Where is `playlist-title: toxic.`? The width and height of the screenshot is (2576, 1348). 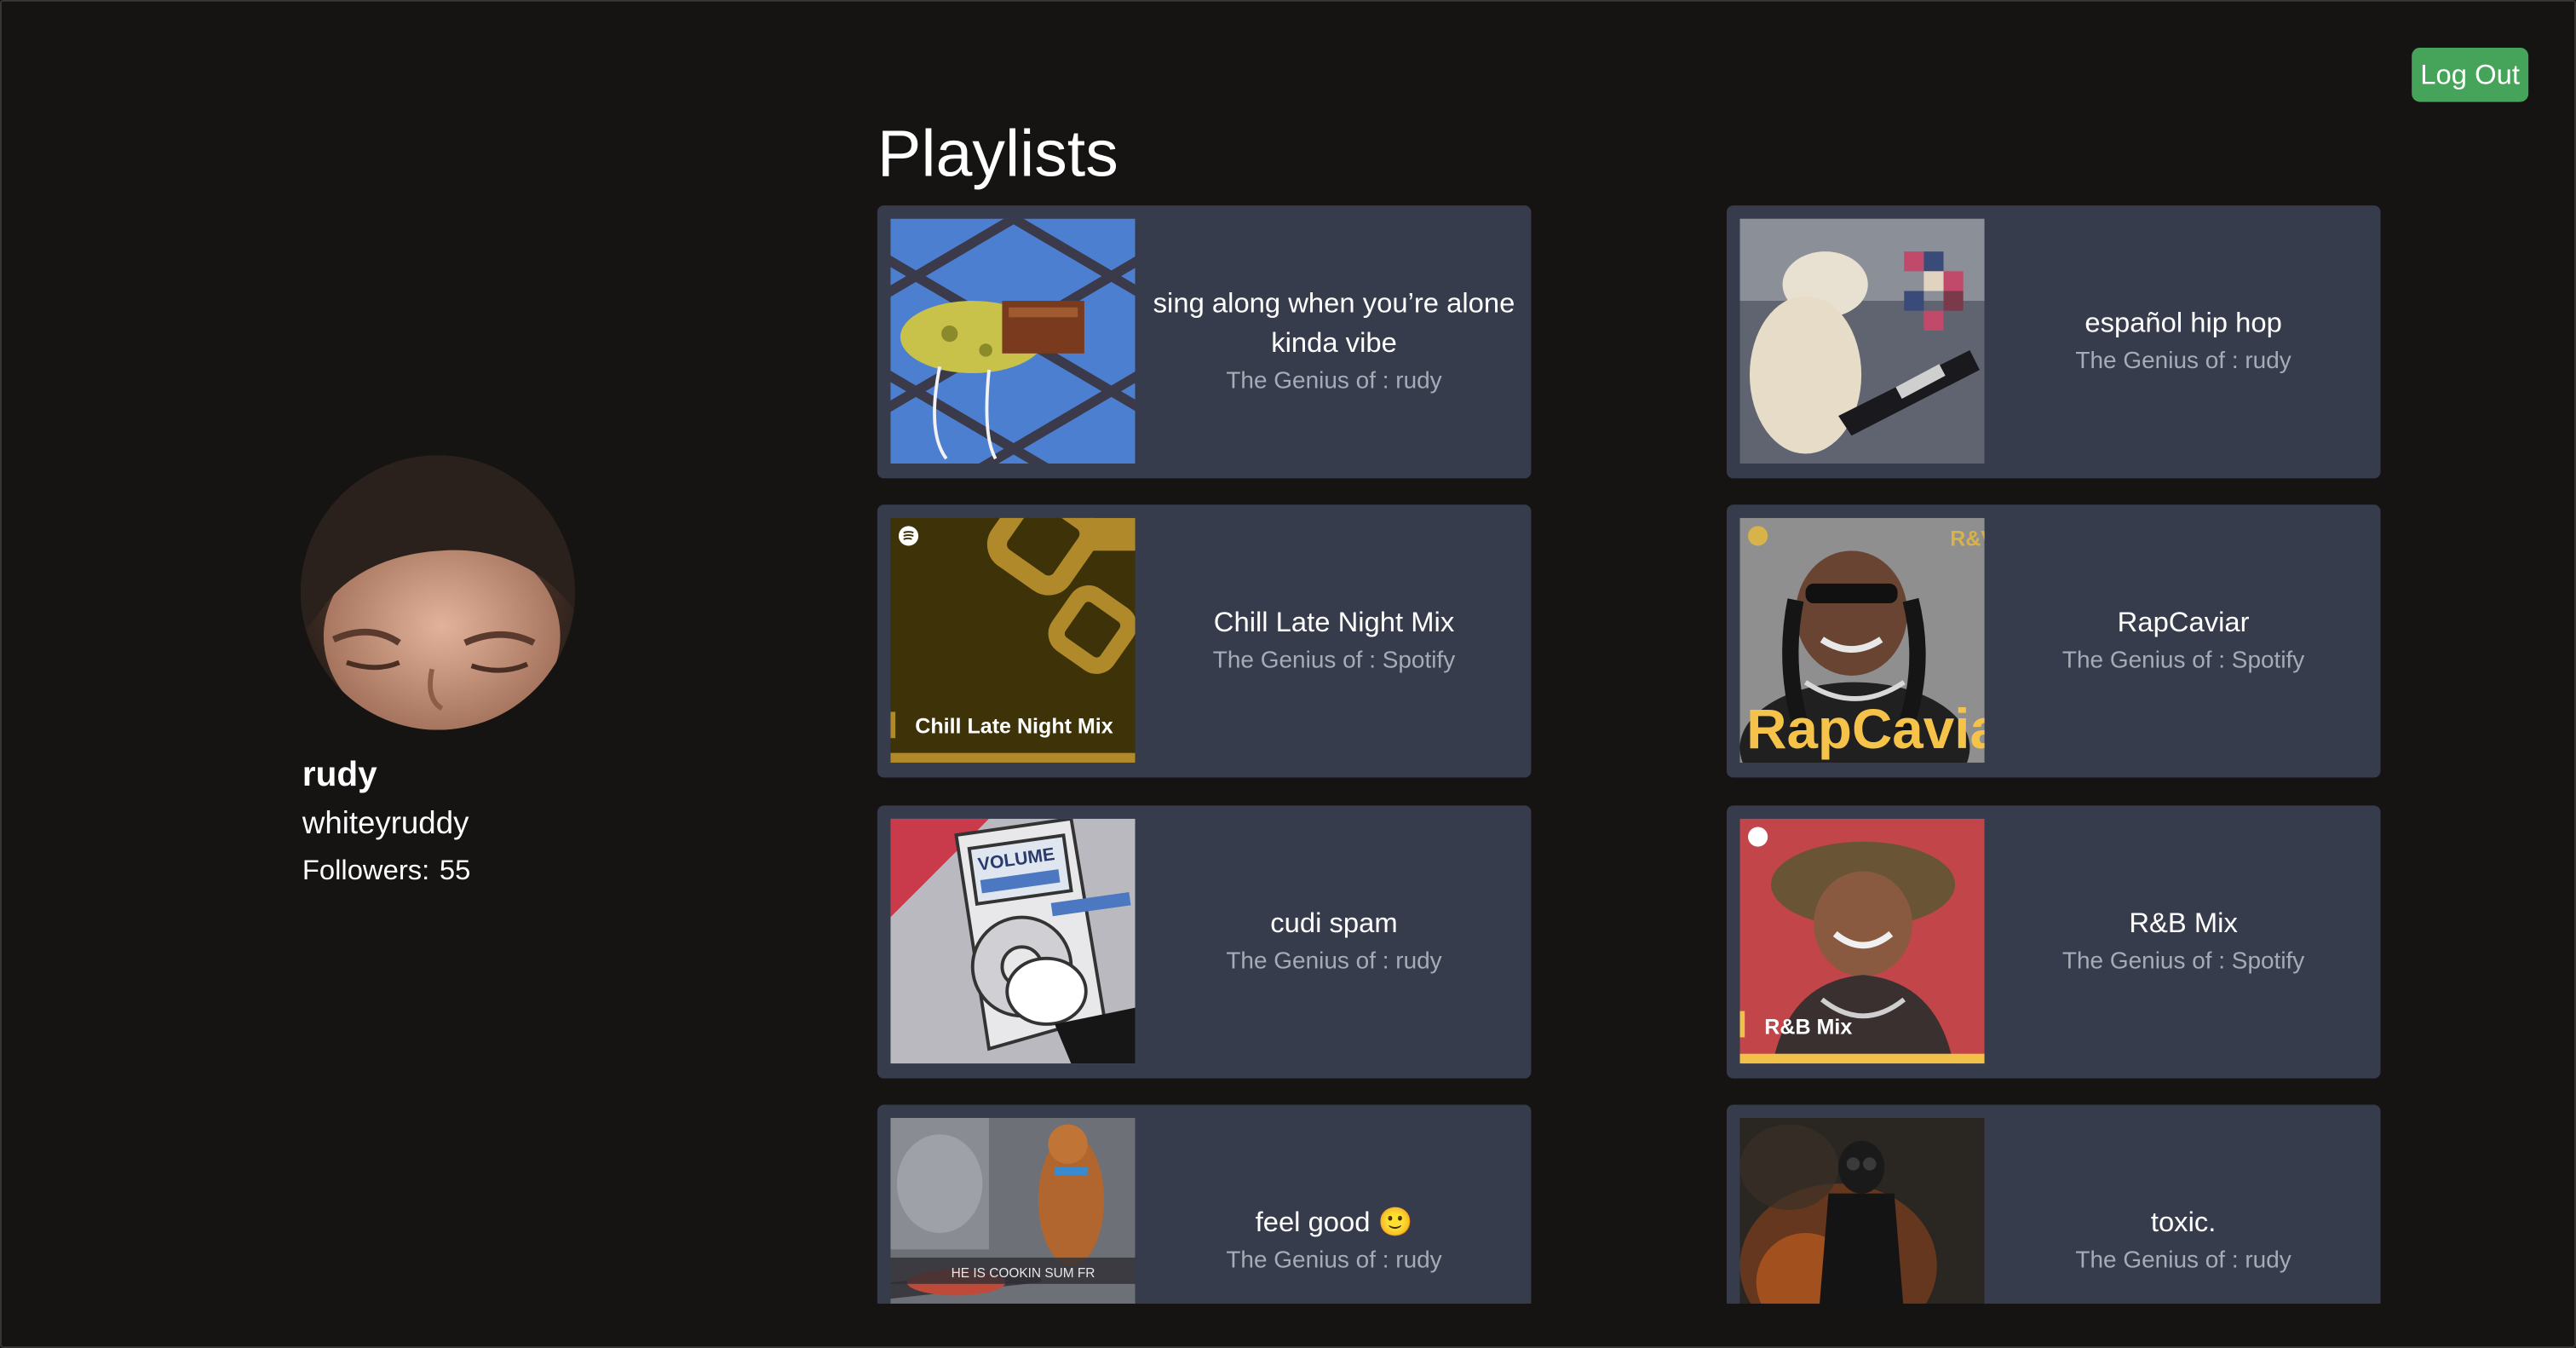 playlist-title: toxic. is located at coordinates (2184, 1222).